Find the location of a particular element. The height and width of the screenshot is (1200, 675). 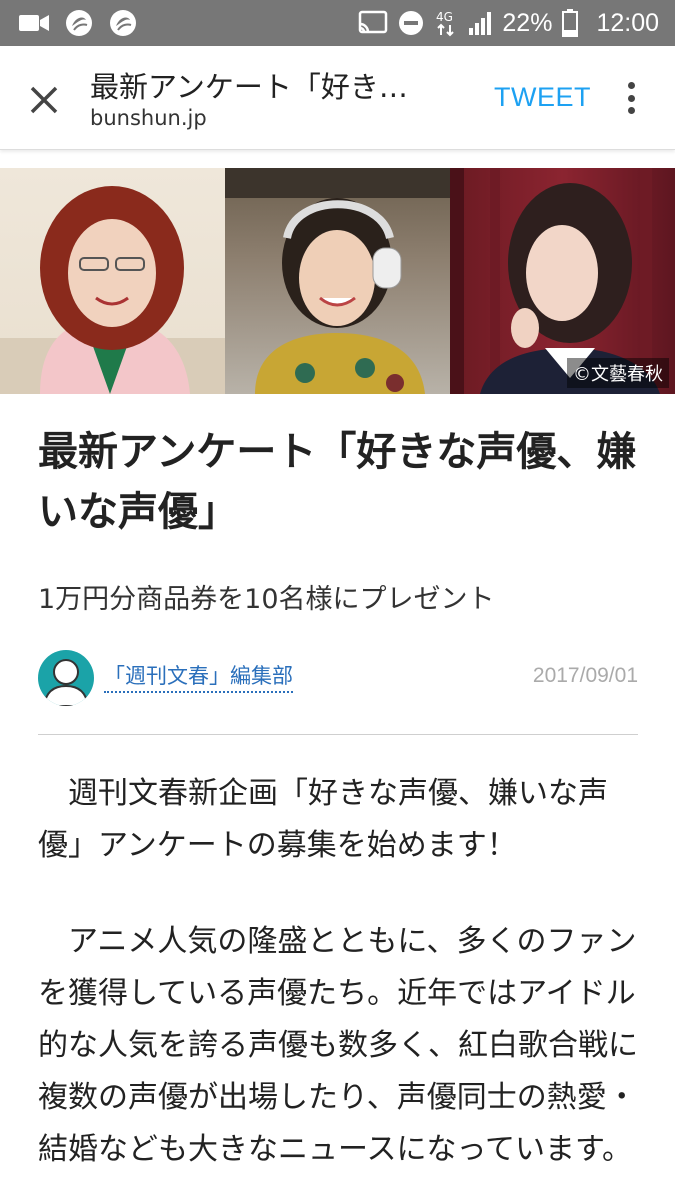

close-button is located at coordinates (44, 100).